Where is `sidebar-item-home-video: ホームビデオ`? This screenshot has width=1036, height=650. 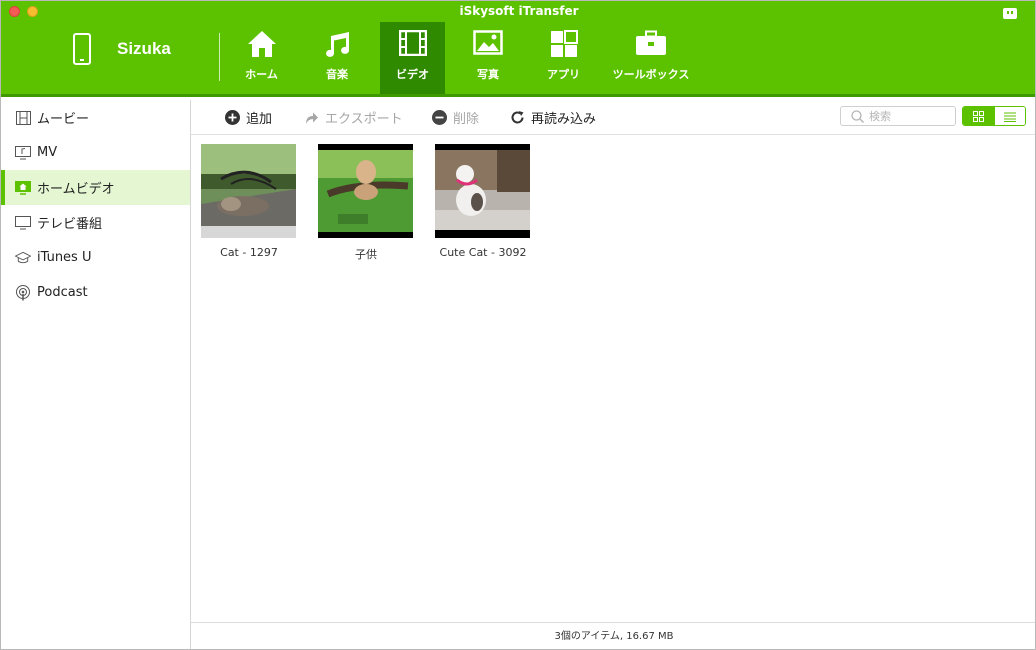
sidebar-item-home-video: ホームビデオ is located at coordinates (95, 187).